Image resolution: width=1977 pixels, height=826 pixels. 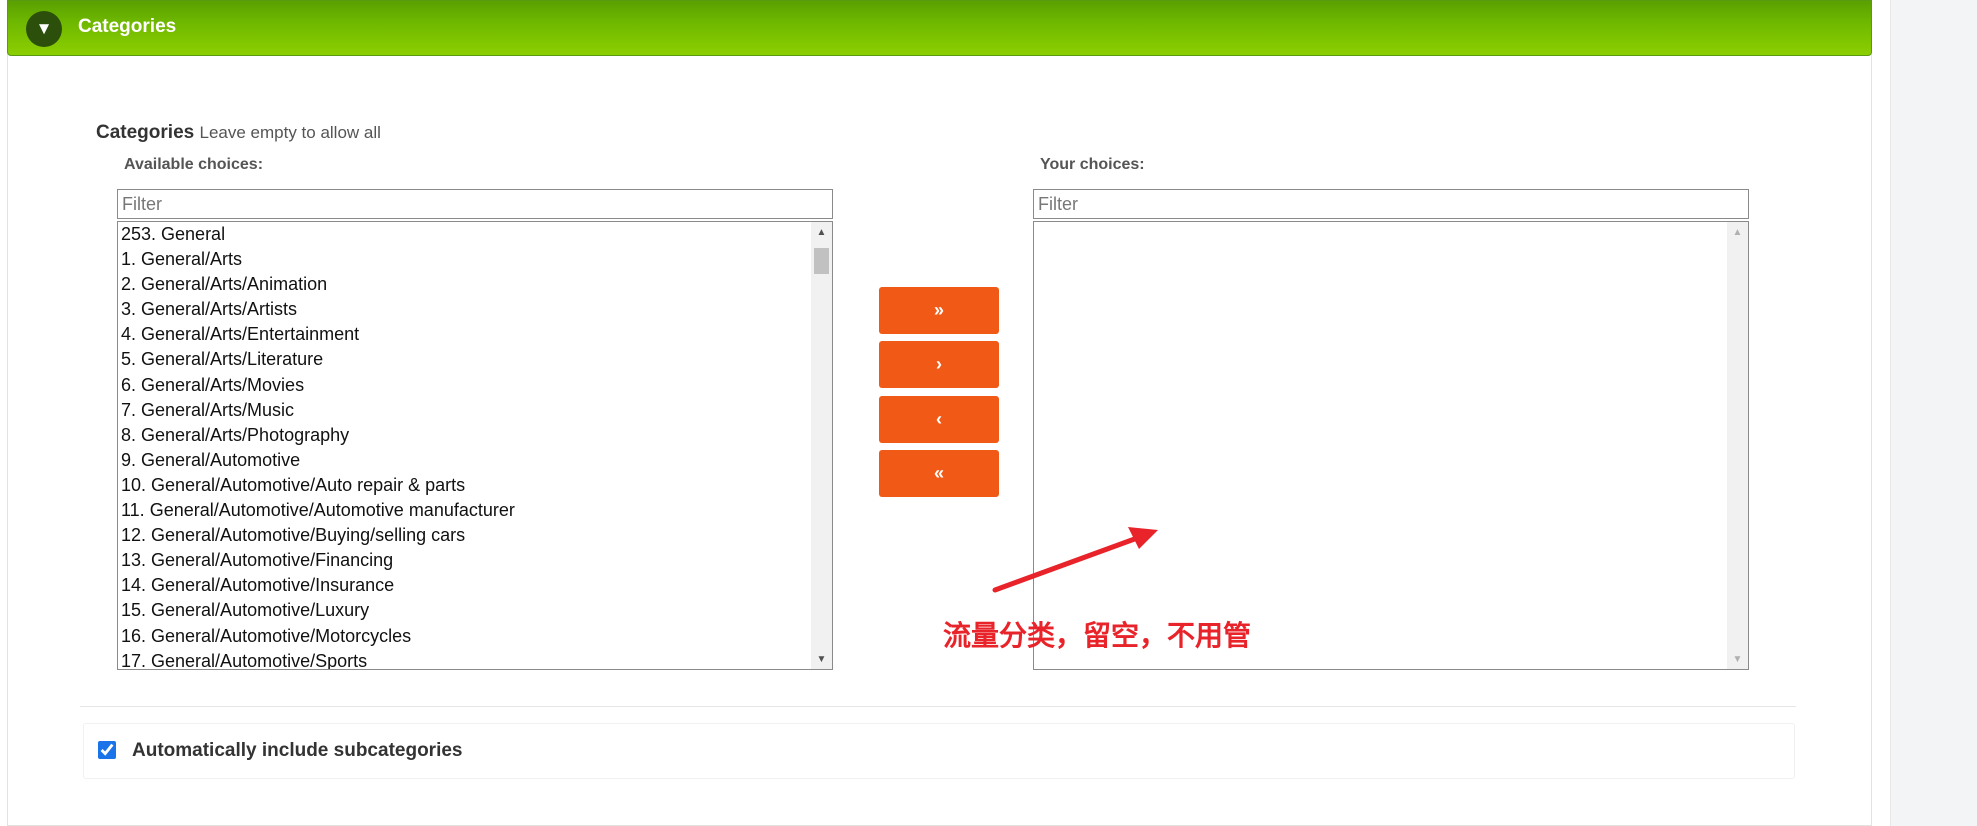 I want to click on page-right-gutter, so click(x=1933, y=413).